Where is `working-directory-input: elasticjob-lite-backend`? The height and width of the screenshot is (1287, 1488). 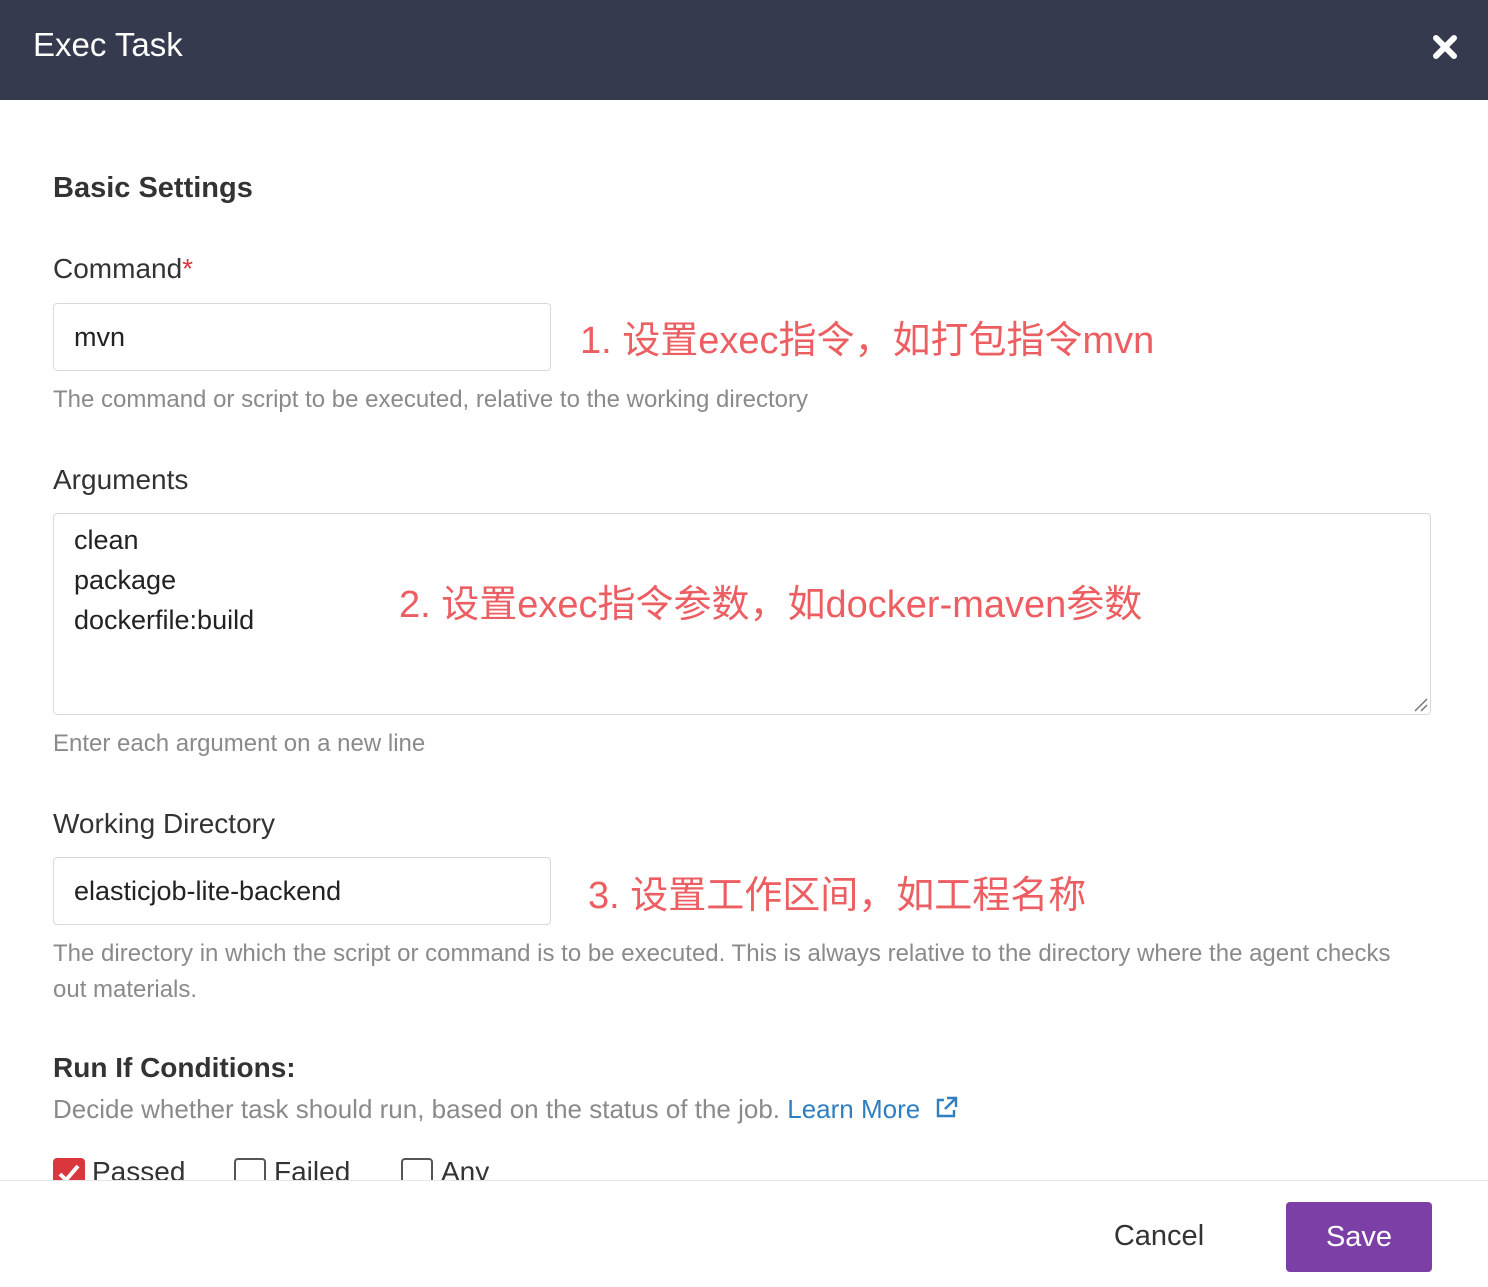 working-directory-input: elasticjob-lite-backend is located at coordinates (302, 891).